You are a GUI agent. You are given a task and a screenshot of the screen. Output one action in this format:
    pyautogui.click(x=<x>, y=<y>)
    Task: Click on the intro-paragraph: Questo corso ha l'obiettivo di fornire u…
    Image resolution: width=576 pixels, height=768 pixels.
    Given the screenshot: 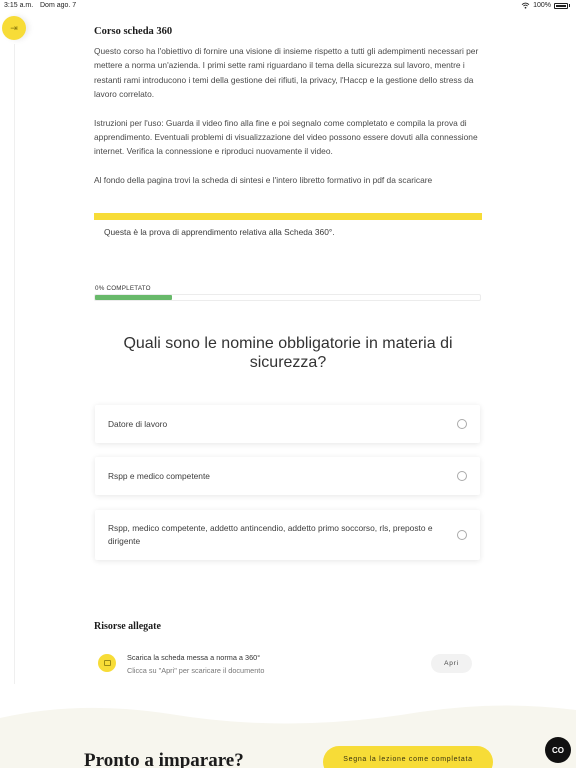 What is the action you would take?
    pyautogui.click(x=286, y=72)
    